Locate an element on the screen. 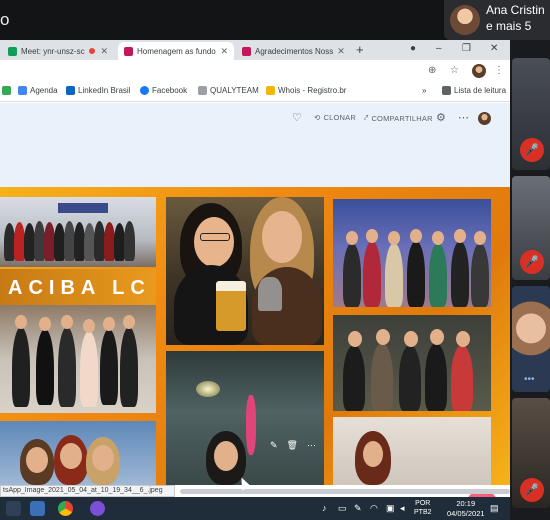 Image resolution: width=550 pixels, height=520 pixels. system-clock: 20:19 04/05/2021 is located at coordinates (466, 509).